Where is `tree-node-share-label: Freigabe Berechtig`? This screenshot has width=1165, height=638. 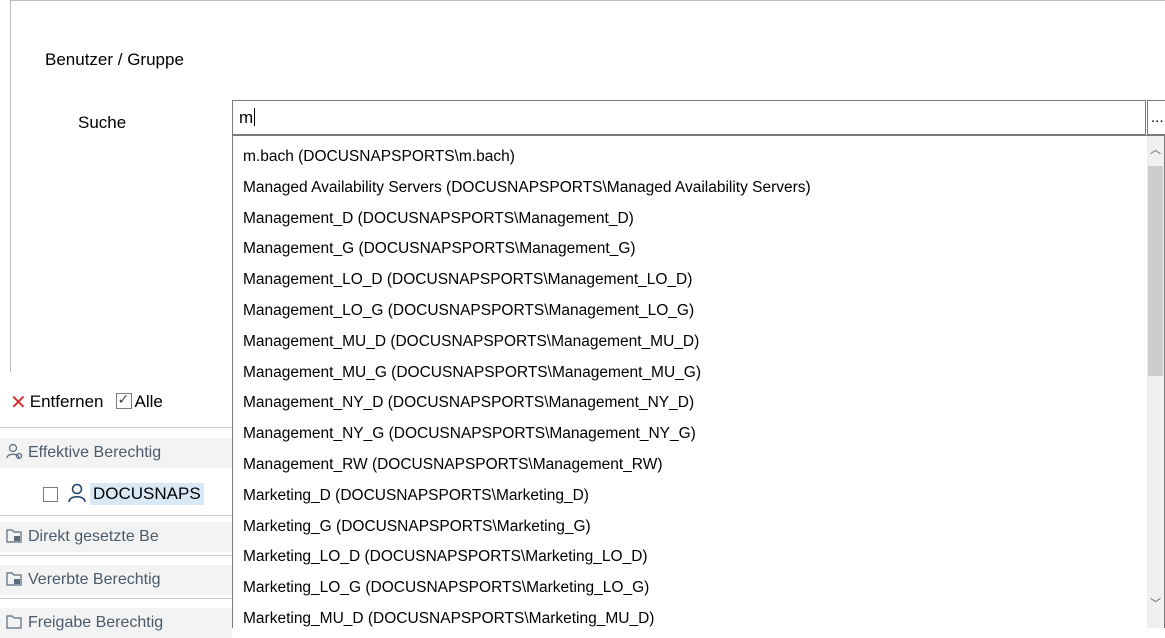
tree-node-share-label: Freigabe Berechtig is located at coordinates (96, 622).